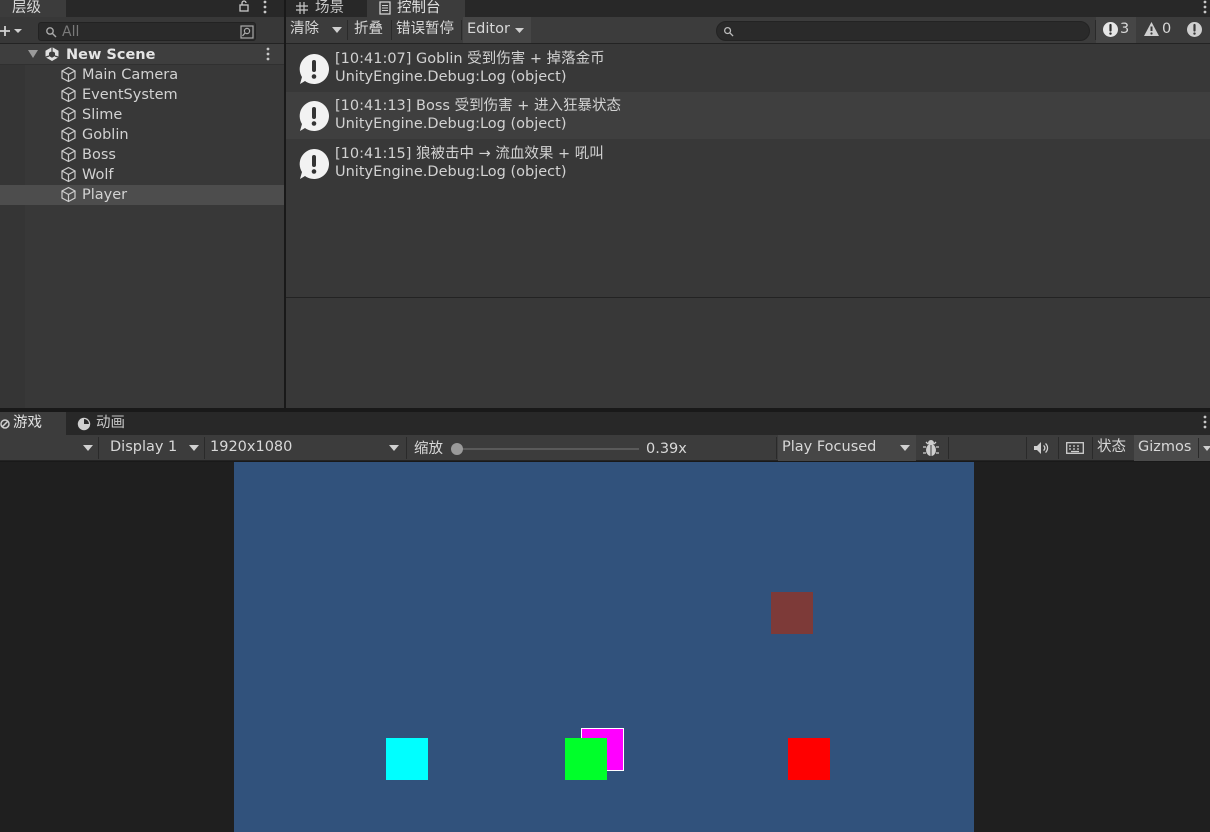 This screenshot has width=1210, height=832. What do you see at coordinates (33, 423) in the screenshot?
I see `tab-game: 游戏` at bounding box center [33, 423].